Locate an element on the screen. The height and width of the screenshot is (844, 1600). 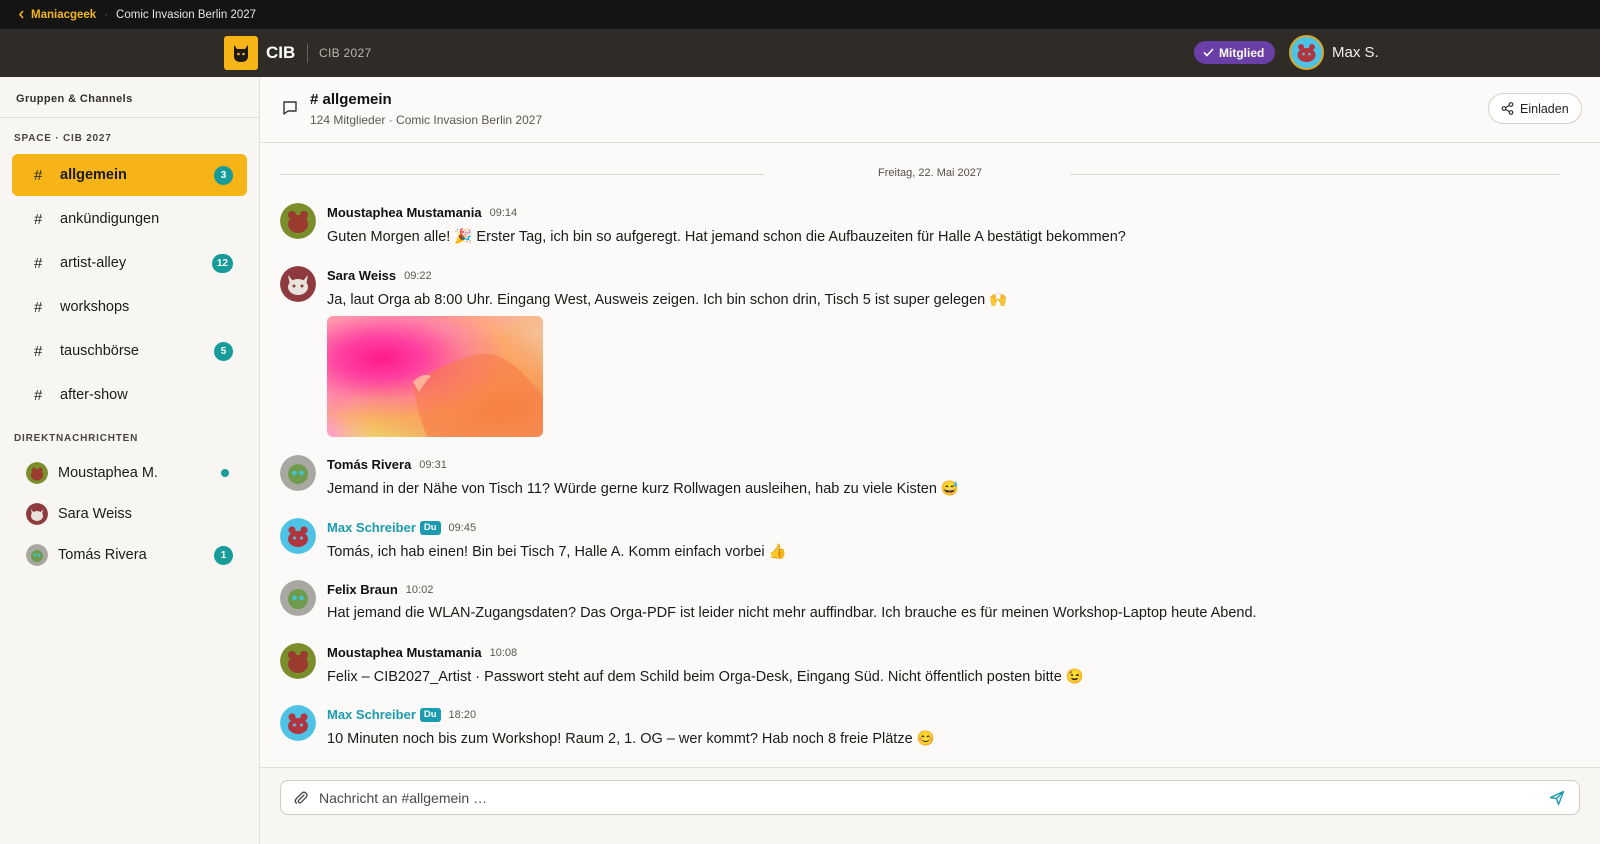
dm-item-moustaphea: Moustaphea M. is located at coordinates (129, 473).